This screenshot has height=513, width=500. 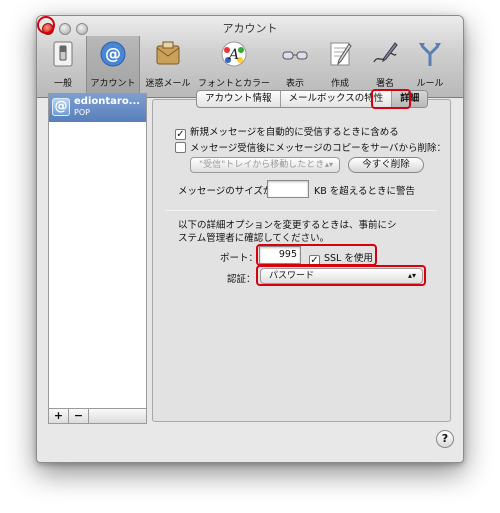 I want to click on toolbar-label-junk-mail: 迷惑メール, so click(x=168, y=84).